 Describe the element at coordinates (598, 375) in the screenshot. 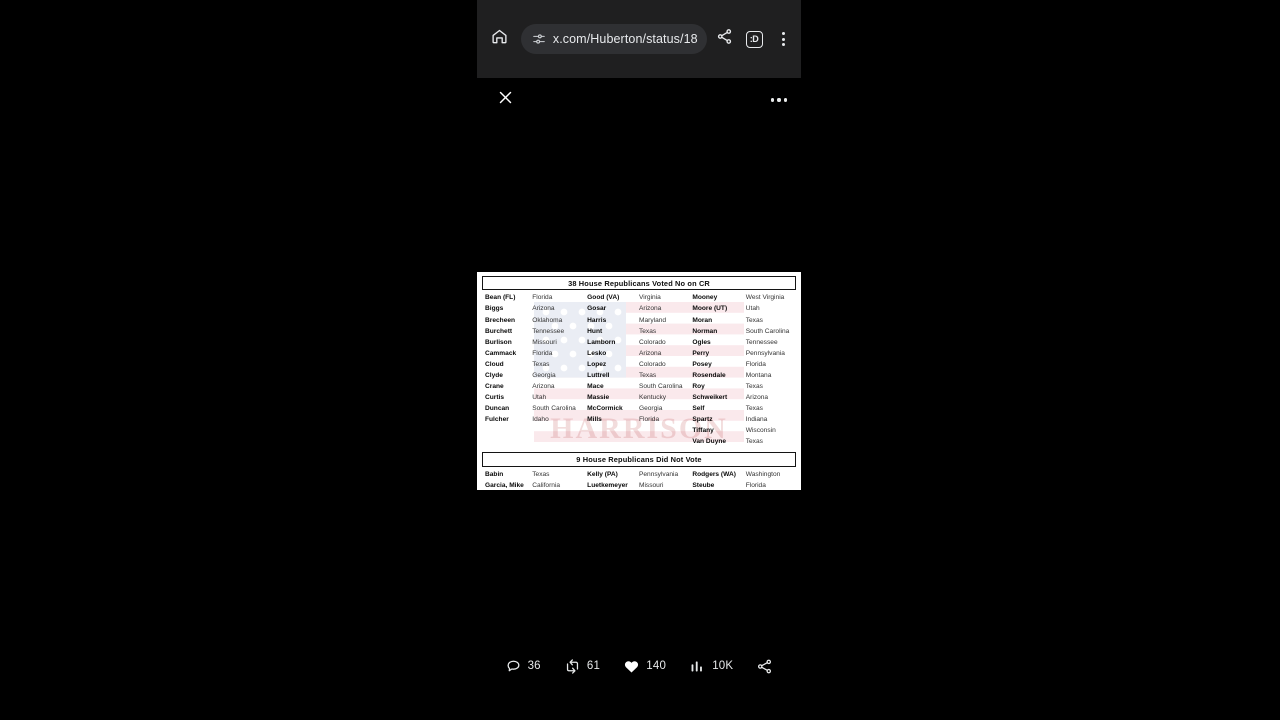

I see `legislator-name: Luttrell` at that location.